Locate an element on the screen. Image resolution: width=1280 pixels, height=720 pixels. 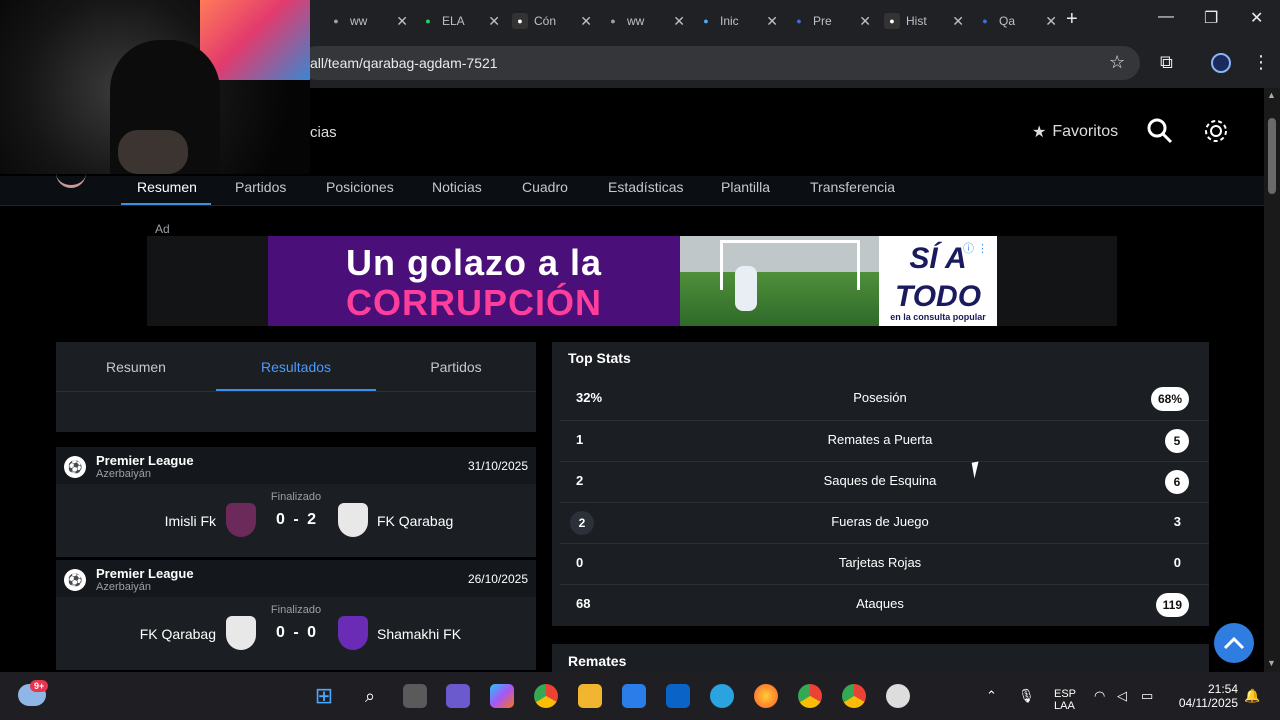
extensions-icon: ⧉ is located at coordinates (1166, 62).